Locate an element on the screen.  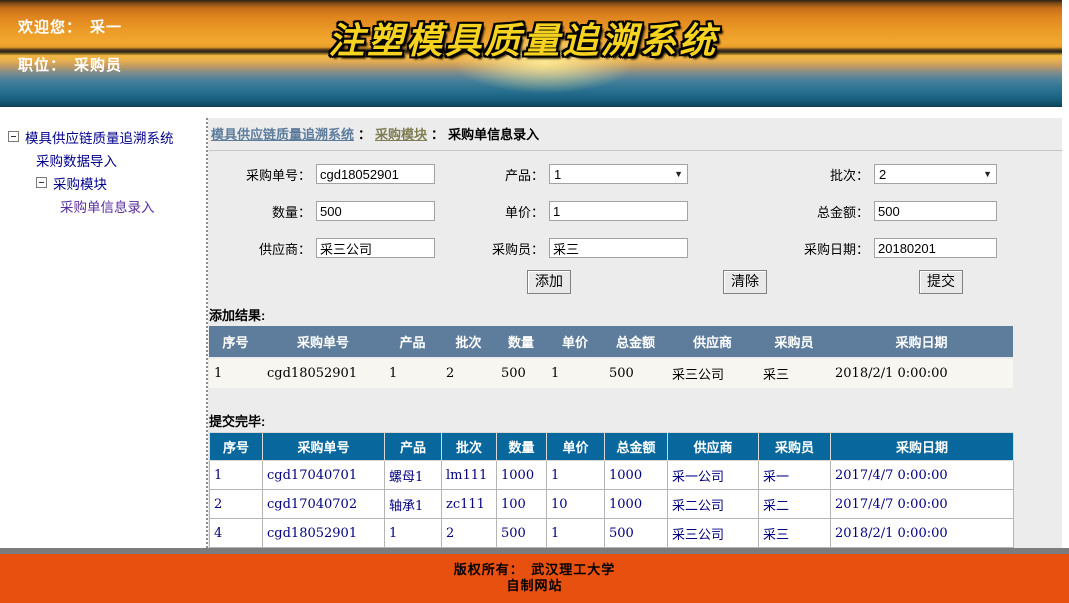
sidebar-tree: 模具供应链质量追溯系统 采购数据导入 采购模块 采购单信息录入 is located at coordinates (104, 333).